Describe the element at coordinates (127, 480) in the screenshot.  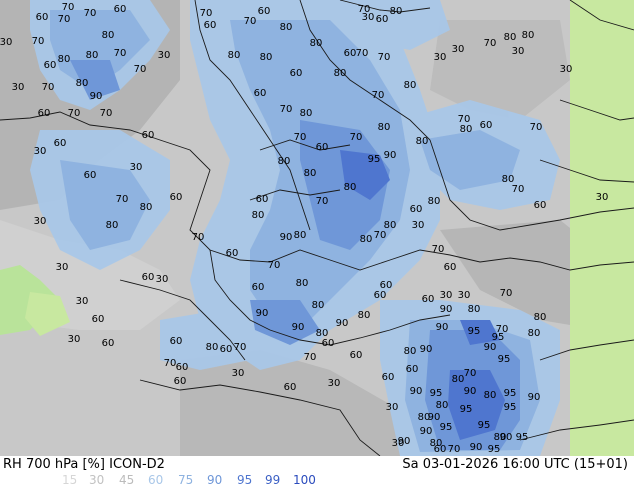
I see `legend-value: 45` at that location.